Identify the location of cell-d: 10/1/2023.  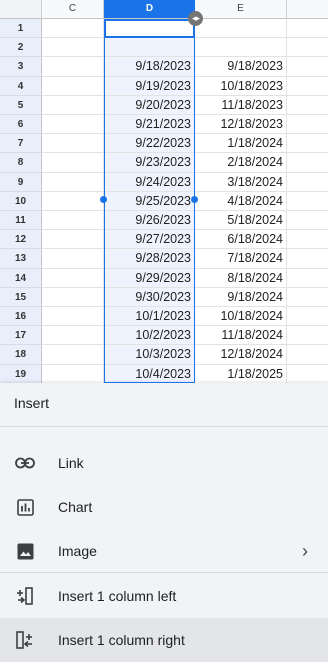
(149, 317).